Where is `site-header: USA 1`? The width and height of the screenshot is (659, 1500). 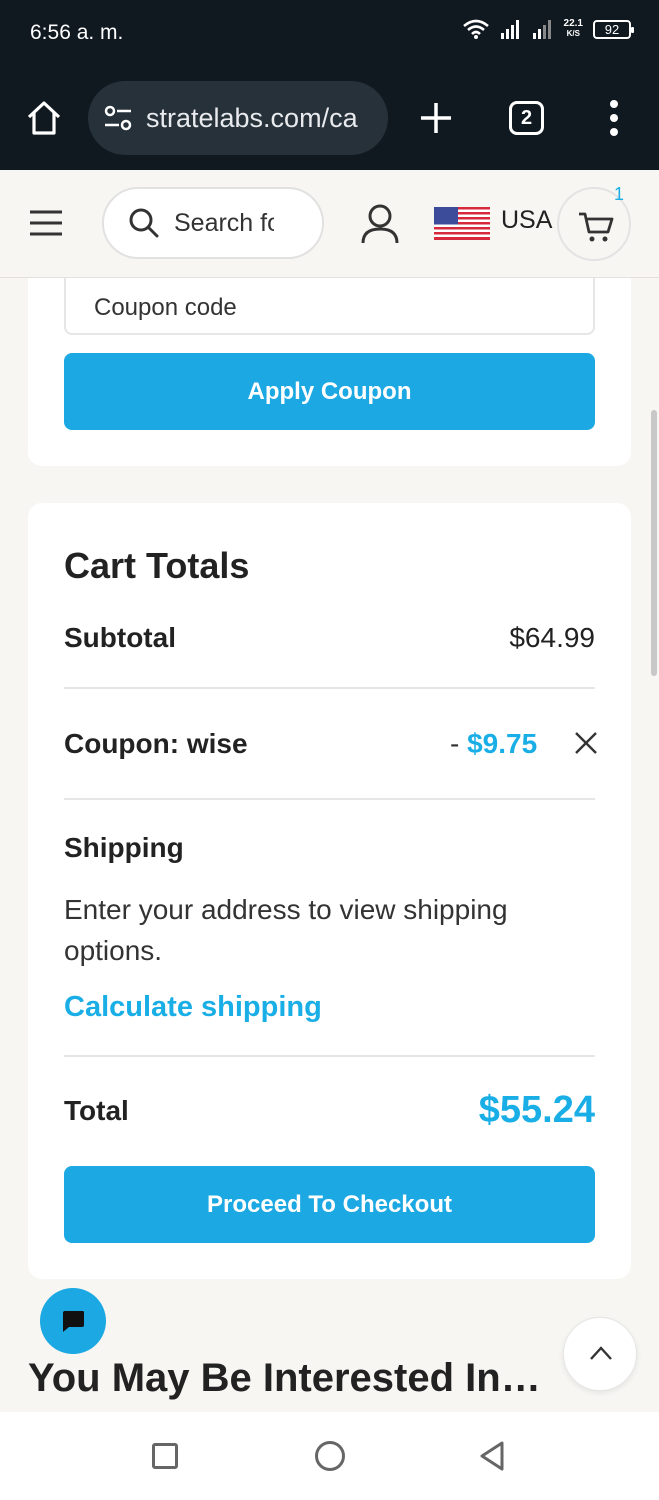 site-header: USA 1 is located at coordinates (329, 224).